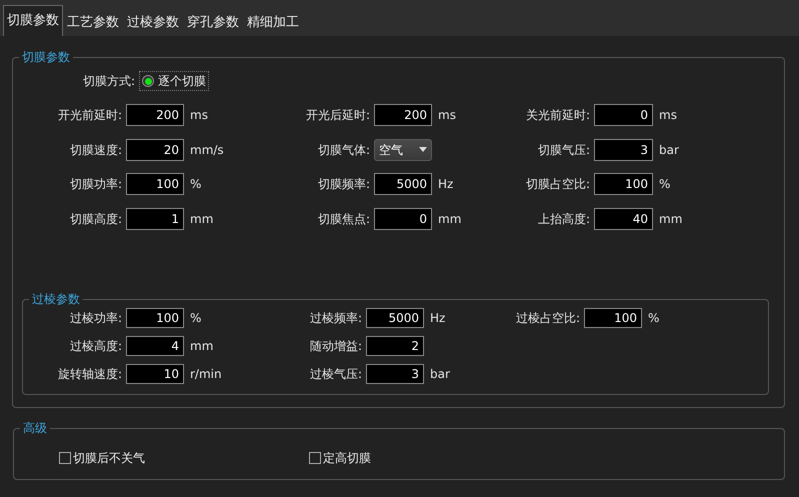  Describe the element at coordinates (206, 374) in the screenshot. I see `unit-label: r/min` at that location.